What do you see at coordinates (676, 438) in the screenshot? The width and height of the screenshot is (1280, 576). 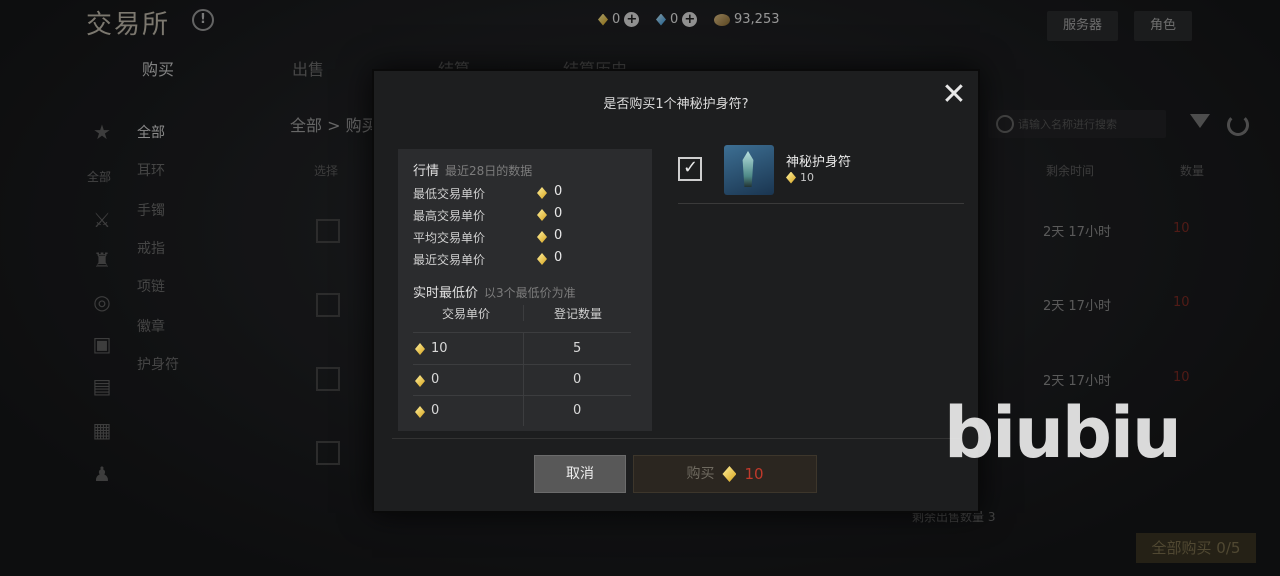 I see `dialog-divider` at bounding box center [676, 438].